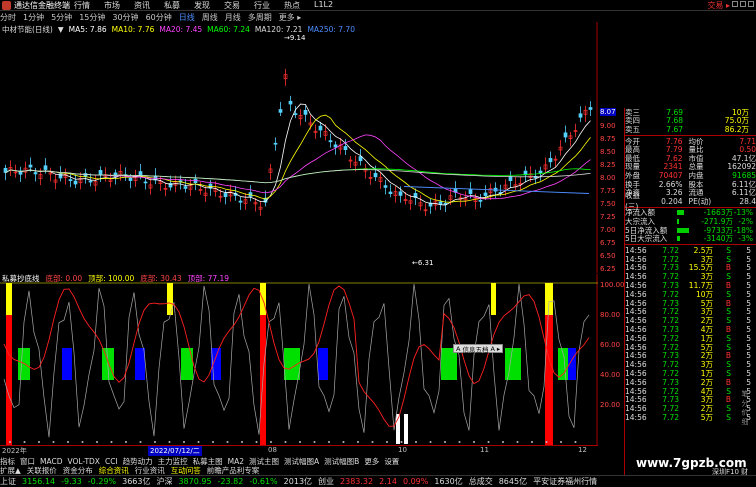 This screenshot has height=487, width=756. I want to click on status-item: -23.82, so click(230, 481).